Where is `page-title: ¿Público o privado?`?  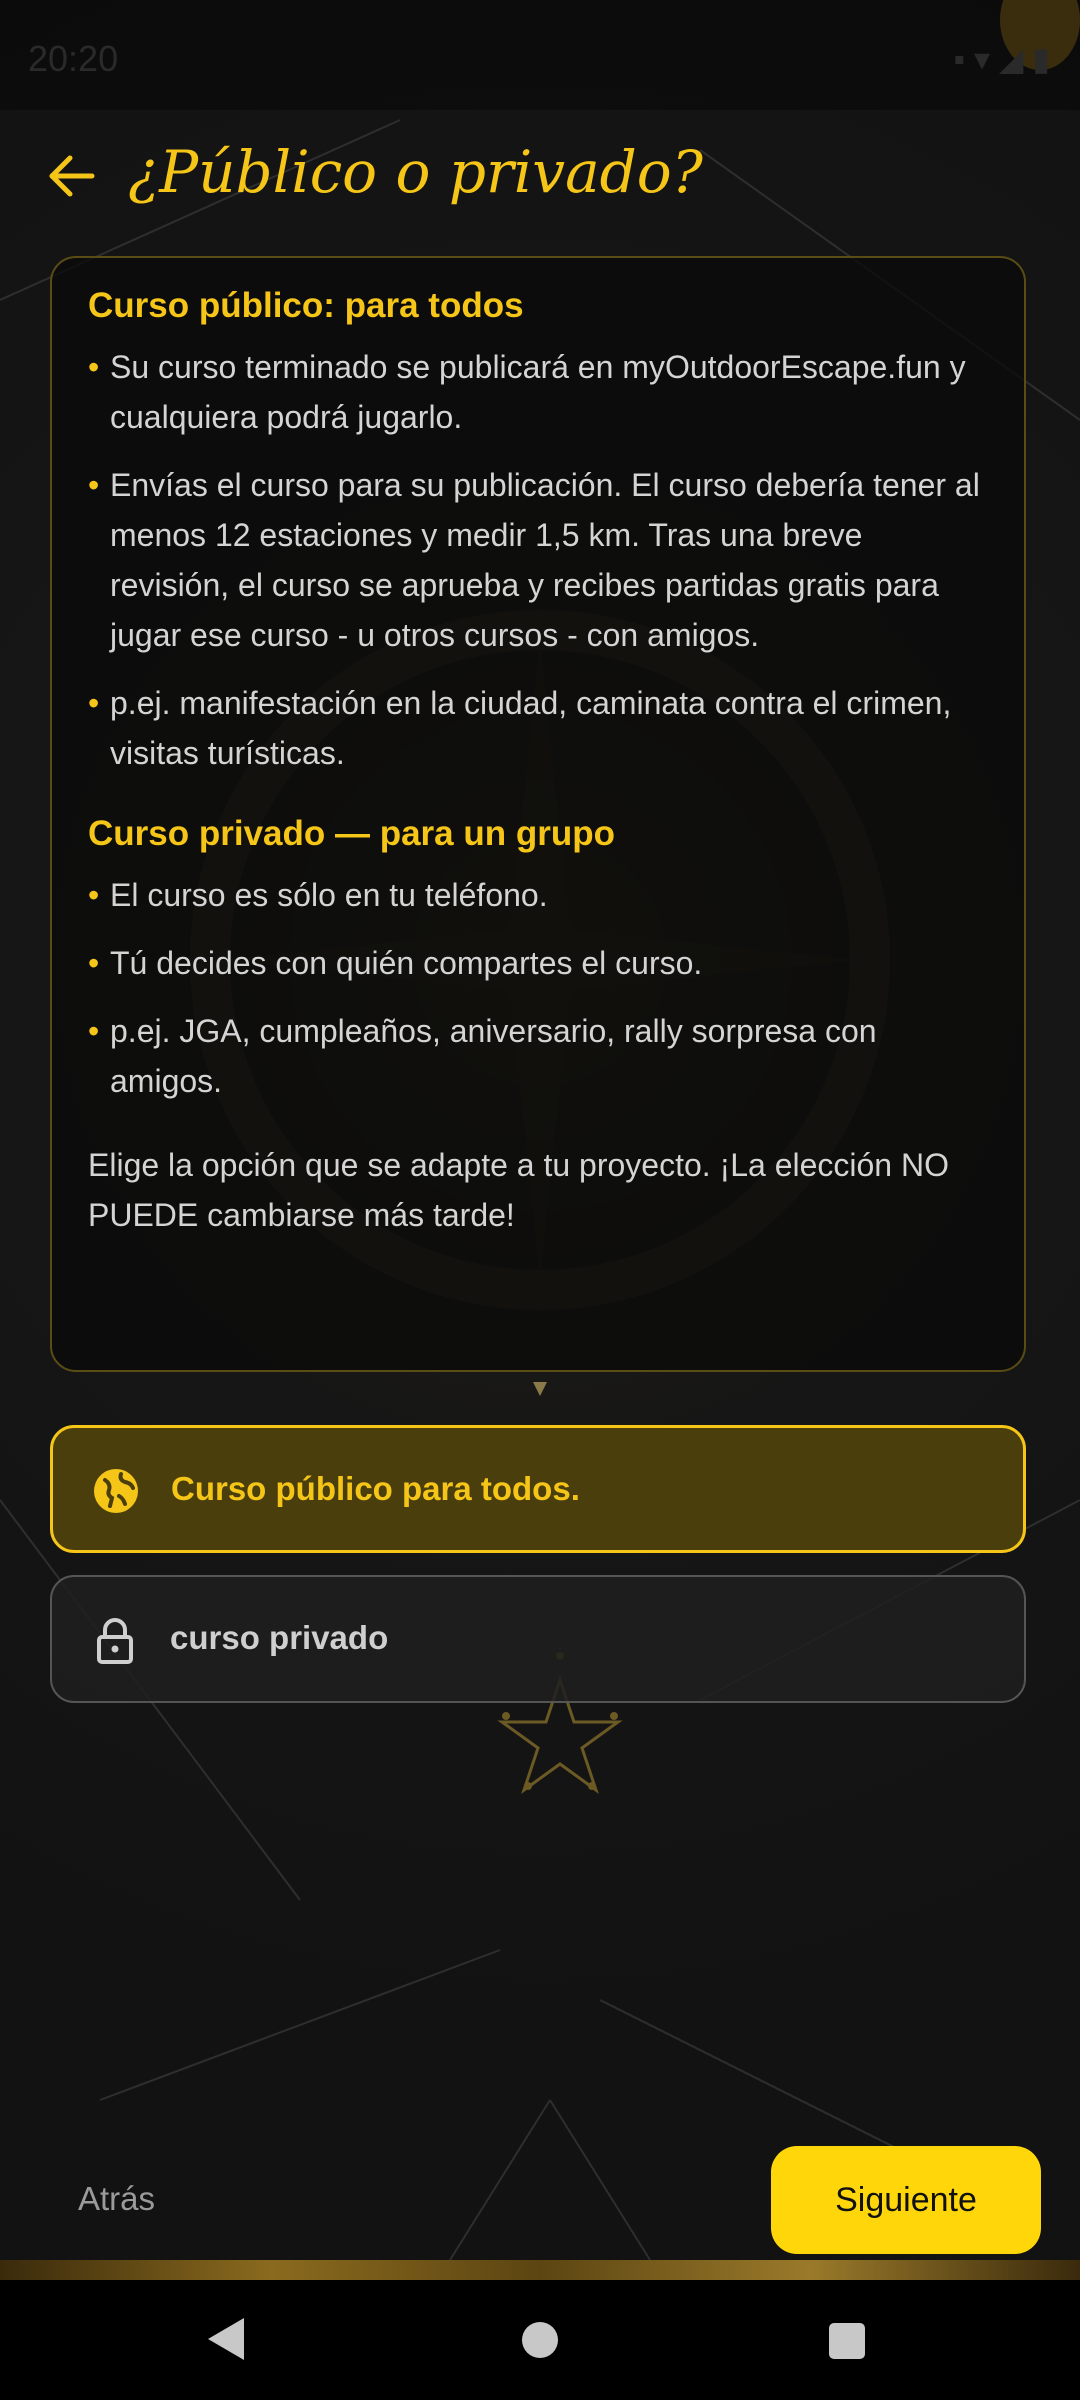
page-title: ¿Público o privado? is located at coordinates (415, 172).